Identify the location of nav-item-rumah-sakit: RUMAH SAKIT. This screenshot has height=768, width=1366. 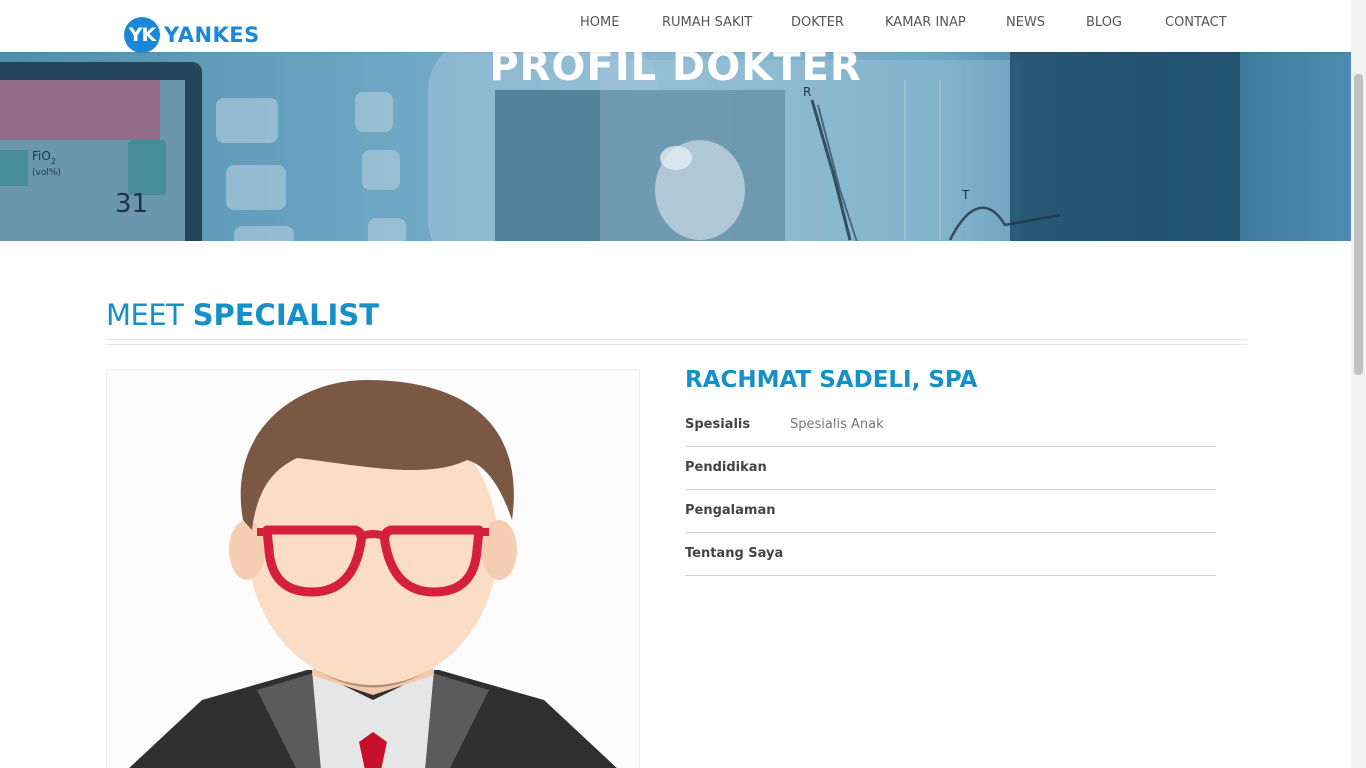
(707, 22).